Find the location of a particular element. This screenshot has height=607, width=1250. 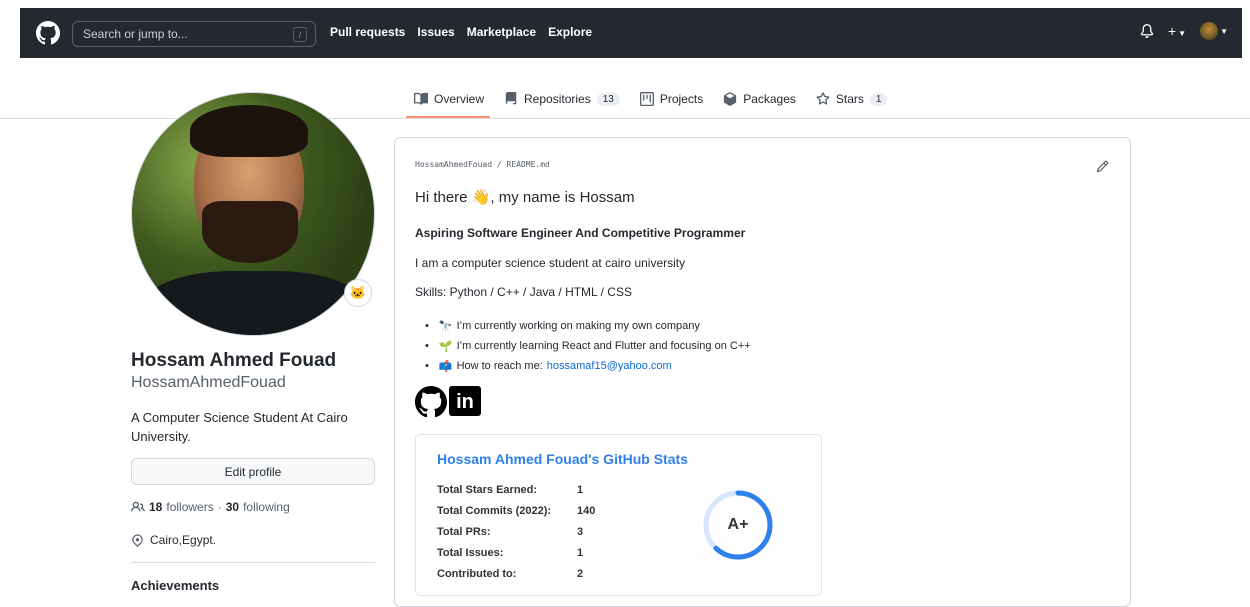

nav-issues: Issues is located at coordinates (435, 32).